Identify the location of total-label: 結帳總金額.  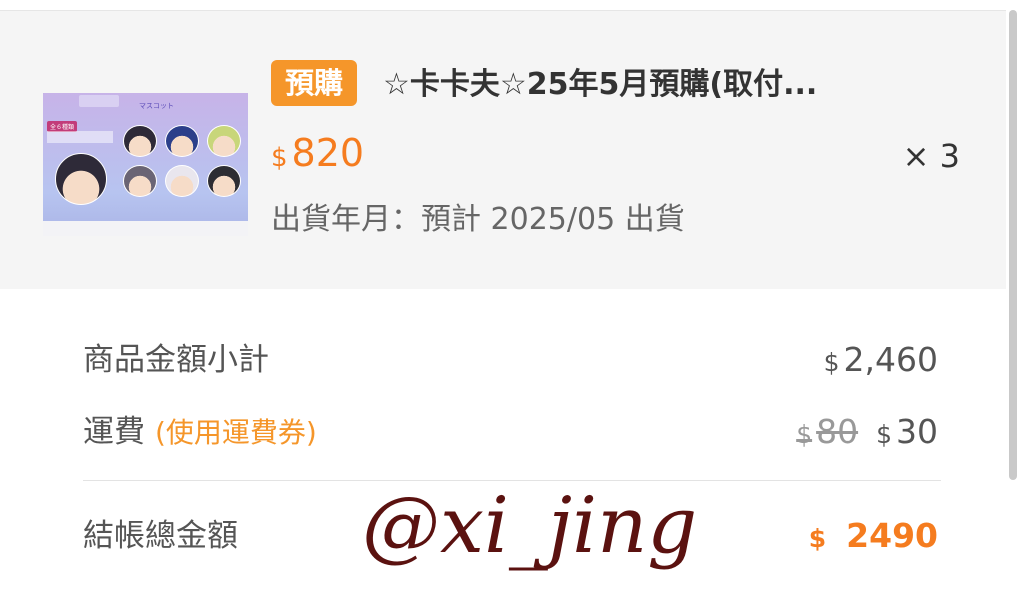
(160, 536).